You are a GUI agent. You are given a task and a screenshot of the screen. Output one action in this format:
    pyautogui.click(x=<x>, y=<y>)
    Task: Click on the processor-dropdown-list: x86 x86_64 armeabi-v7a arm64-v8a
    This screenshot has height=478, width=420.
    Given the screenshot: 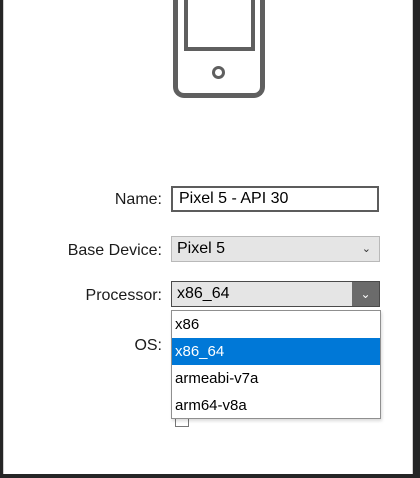 What is the action you would take?
    pyautogui.click(x=276, y=364)
    